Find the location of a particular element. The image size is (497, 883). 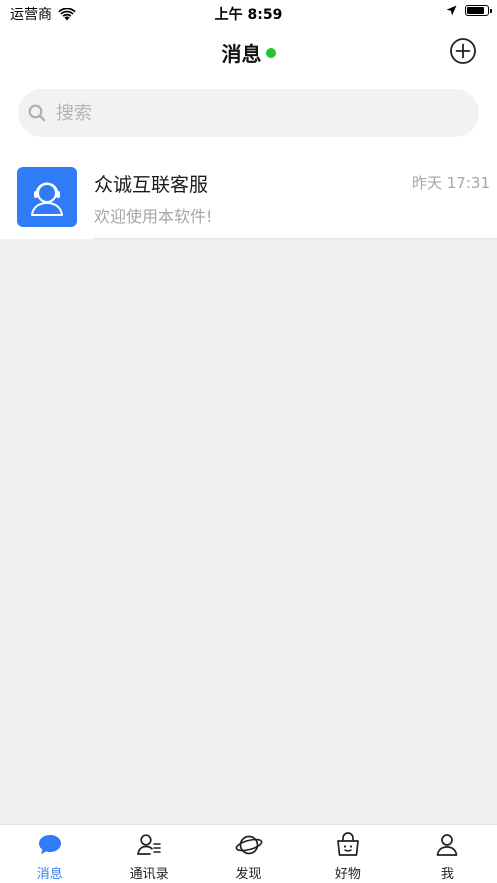

nav-header: 消息 is located at coordinates (248, 52).